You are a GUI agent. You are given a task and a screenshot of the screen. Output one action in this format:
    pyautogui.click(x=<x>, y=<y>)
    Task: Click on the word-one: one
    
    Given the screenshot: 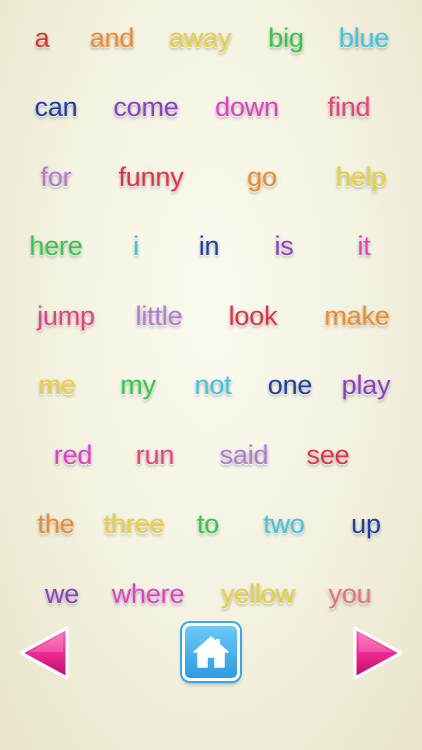 What is the action you would take?
    pyautogui.click(x=290, y=385)
    